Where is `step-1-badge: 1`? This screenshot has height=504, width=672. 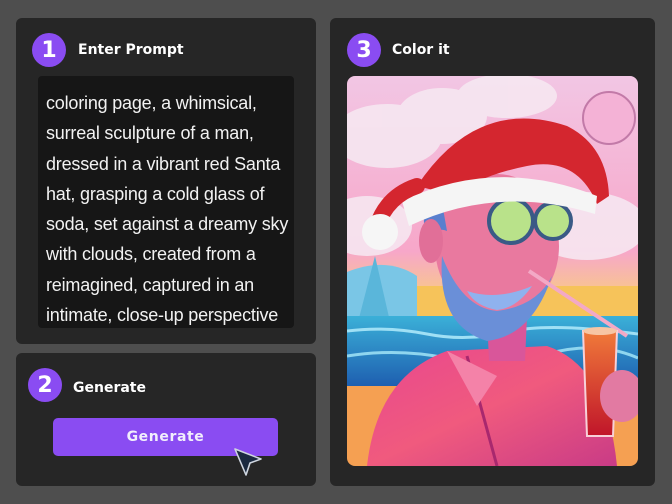 step-1-badge: 1 is located at coordinates (49, 50).